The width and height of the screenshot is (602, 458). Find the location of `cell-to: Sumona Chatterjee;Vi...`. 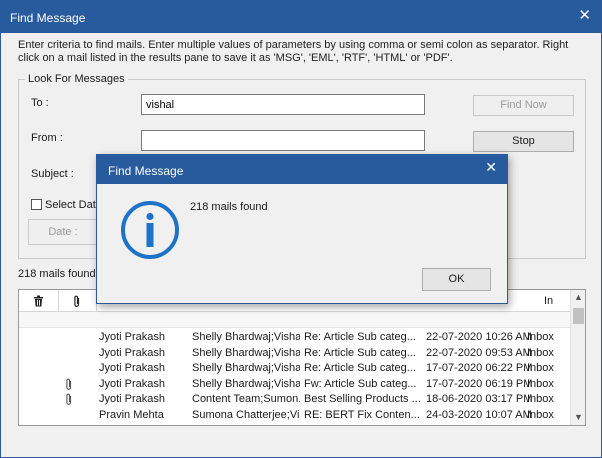

cell-to: Sumona Chatterjee;Vi... is located at coordinates (246, 414).